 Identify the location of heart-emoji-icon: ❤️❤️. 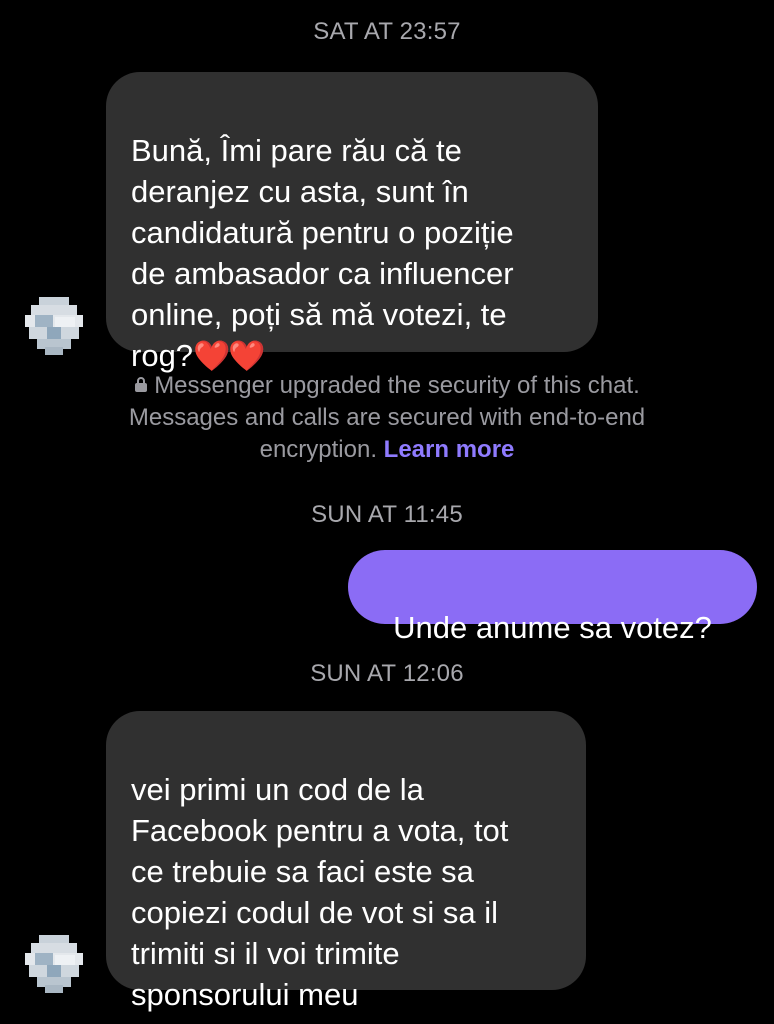
(229, 356).